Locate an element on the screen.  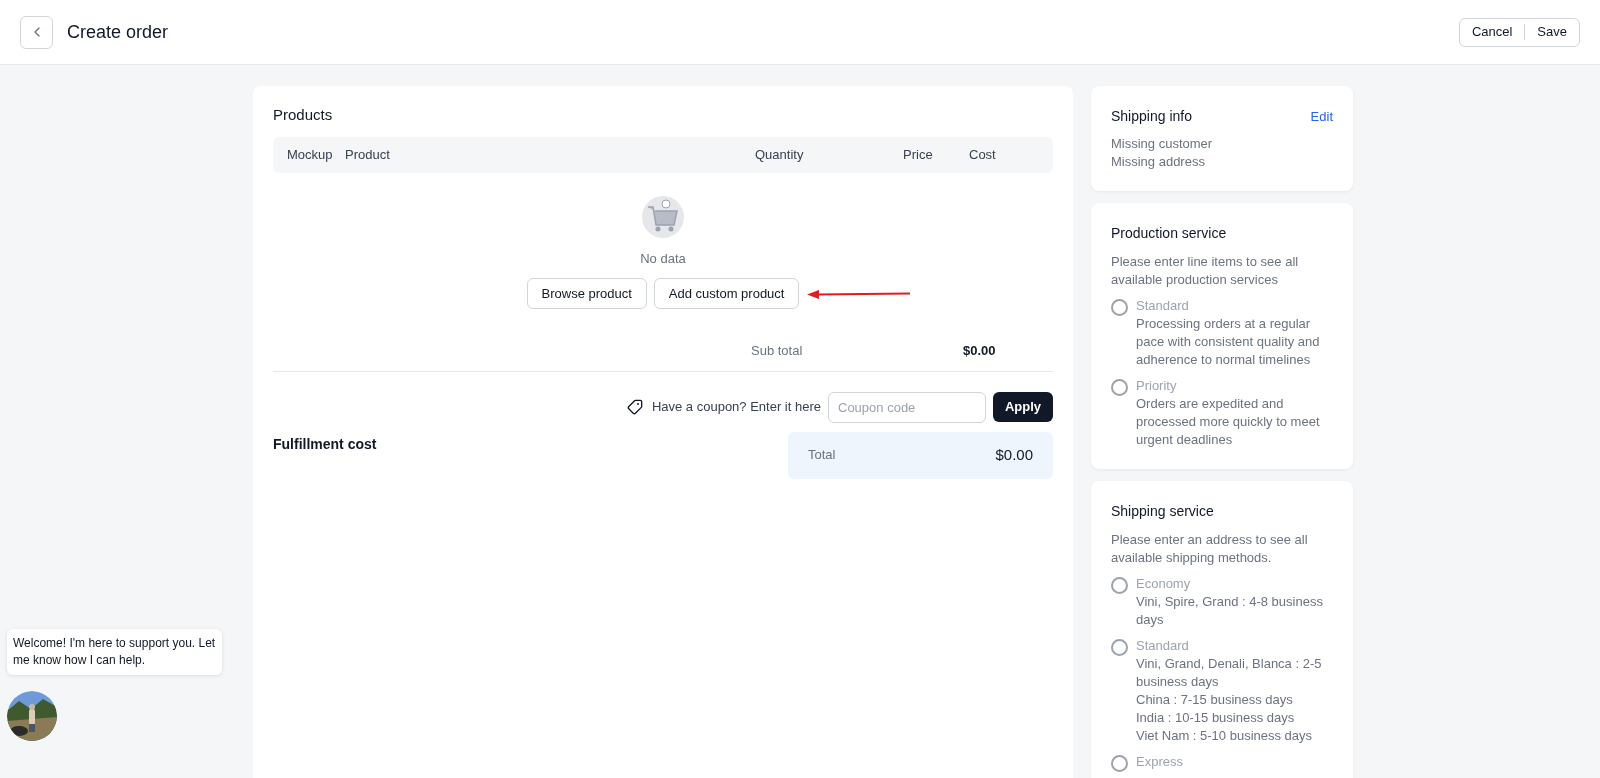
option-description: China : 7-15 business days is located at coordinates (1215, 700).